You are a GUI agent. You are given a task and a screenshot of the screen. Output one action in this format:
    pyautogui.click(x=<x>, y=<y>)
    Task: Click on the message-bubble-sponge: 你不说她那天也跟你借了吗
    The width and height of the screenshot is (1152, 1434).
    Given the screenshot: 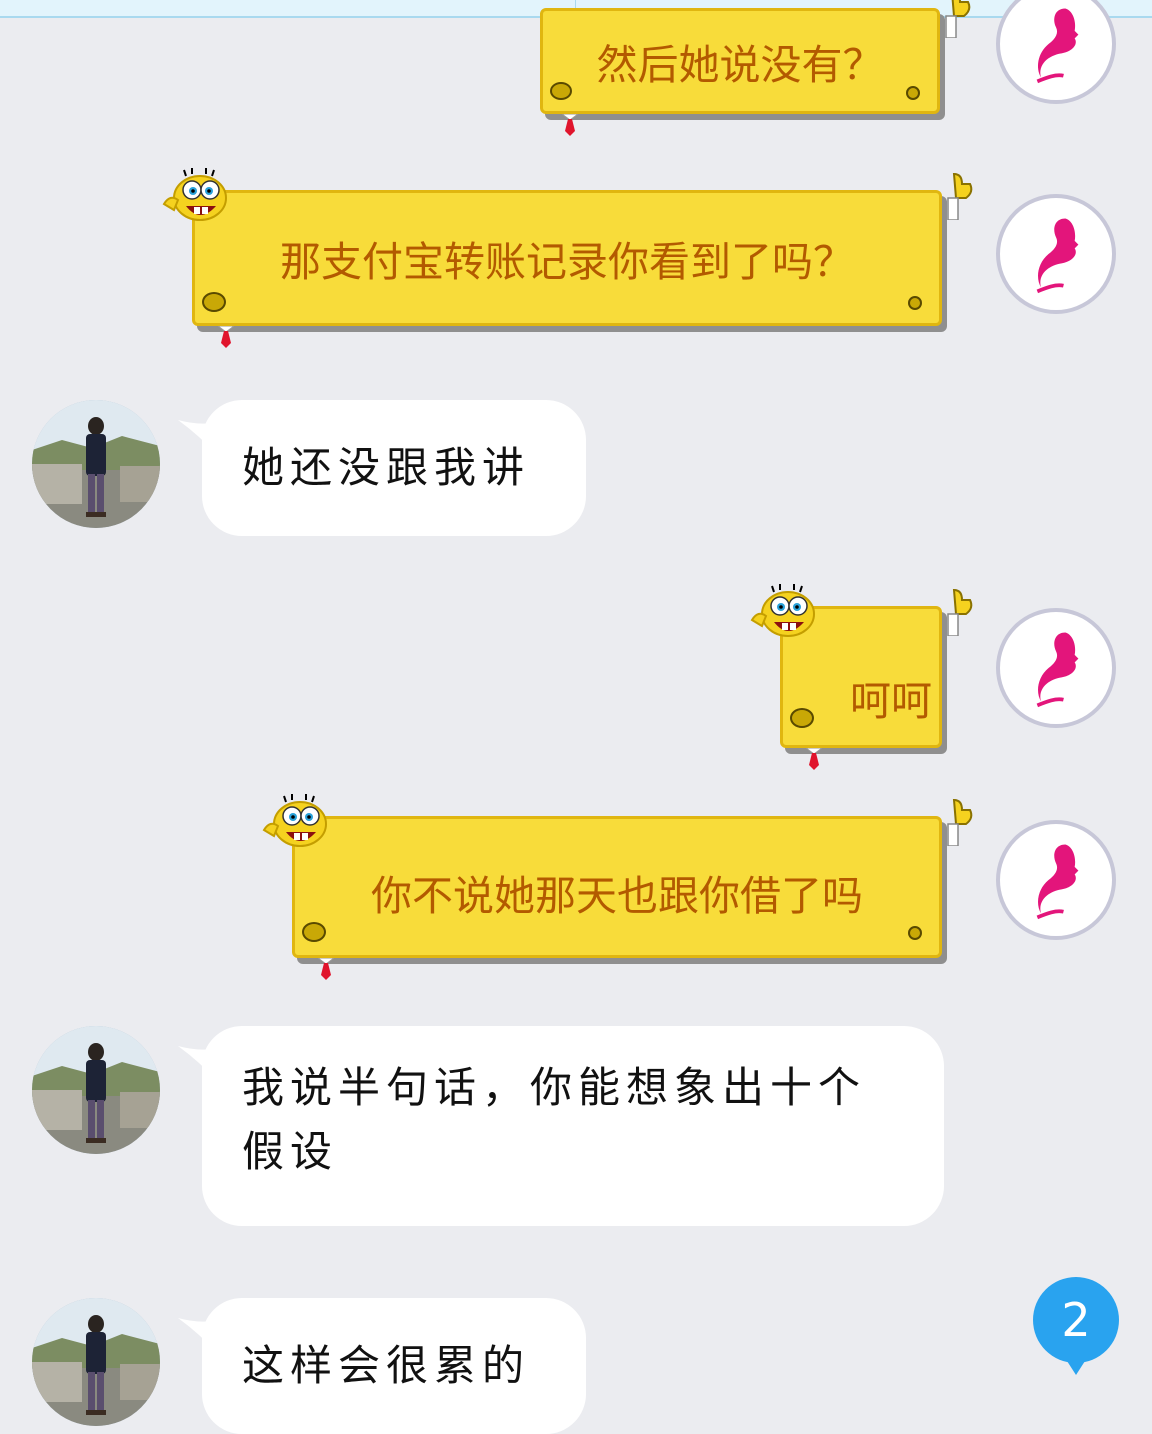 What is the action you would take?
    pyautogui.click(x=617, y=887)
    